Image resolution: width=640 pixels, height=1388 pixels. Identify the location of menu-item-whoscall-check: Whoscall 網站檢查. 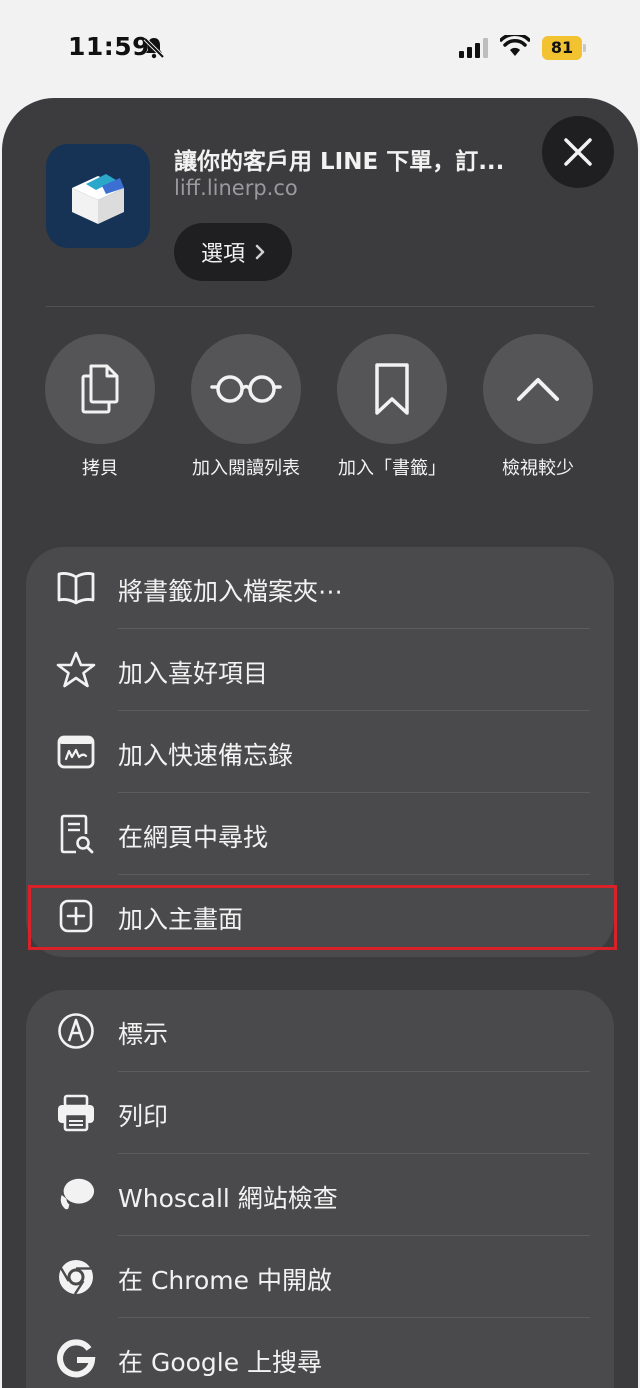
(320, 1195).